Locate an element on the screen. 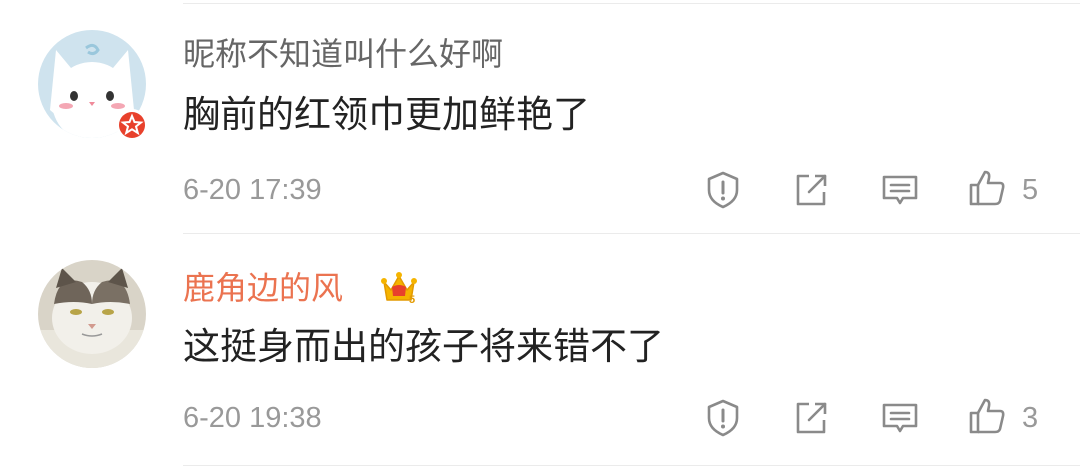 Image resolution: width=1080 pixels, height=470 pixels. username: 昵称不知道叫什么好啊 is located at coordinates (343, 54).